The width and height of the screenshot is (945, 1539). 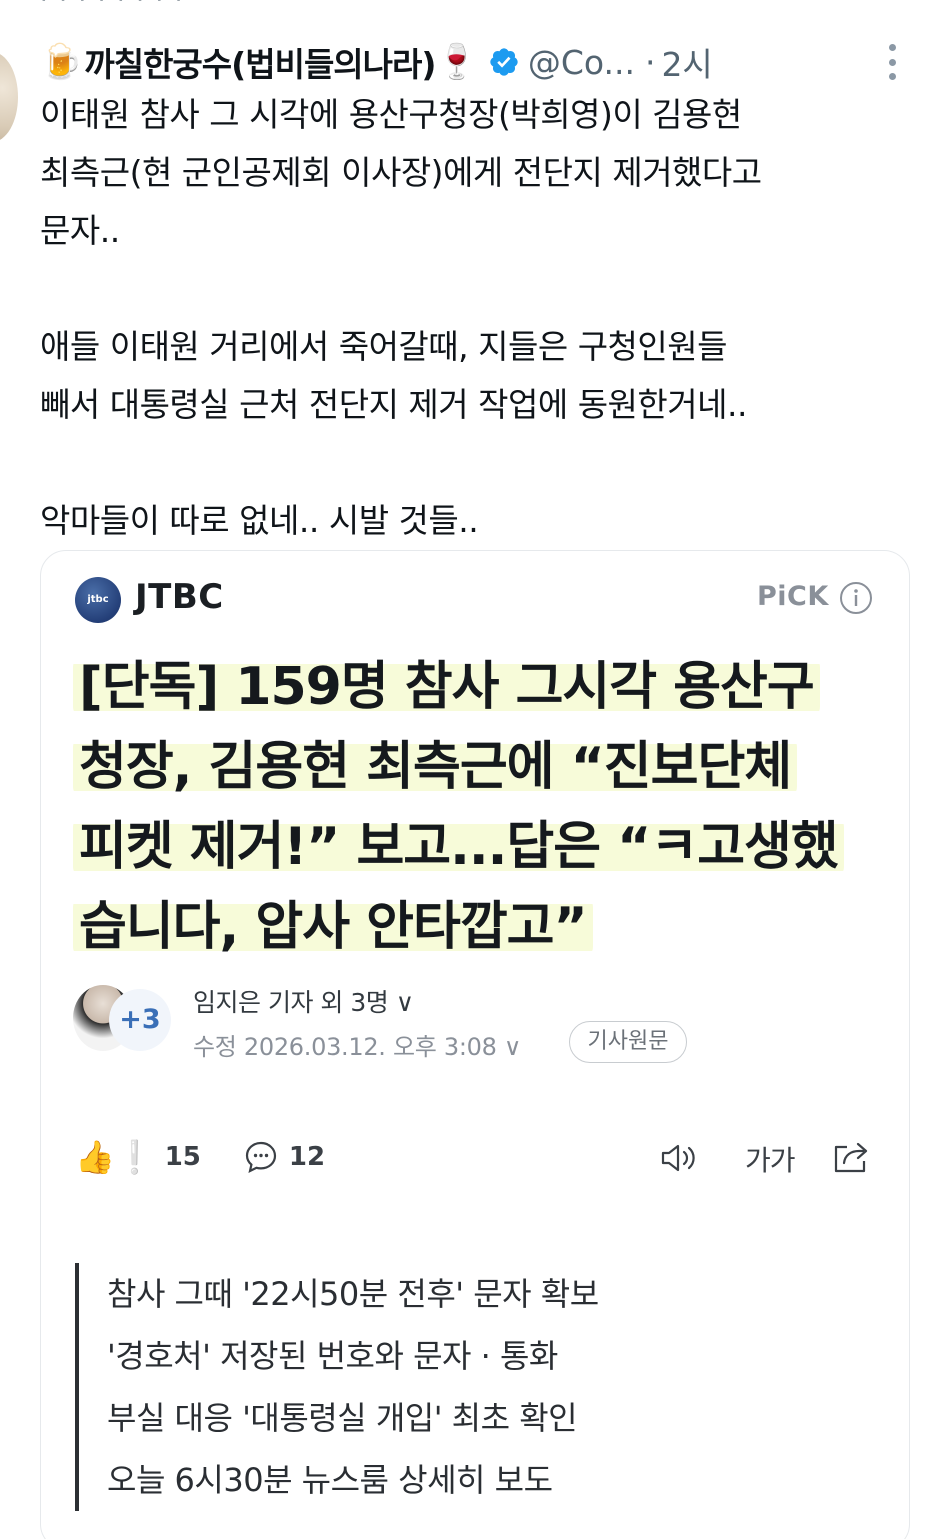 I want to click on summary-line: 오늘 6시30분 뉴스룸 상세히 보도, so click(x=330, y=1480).